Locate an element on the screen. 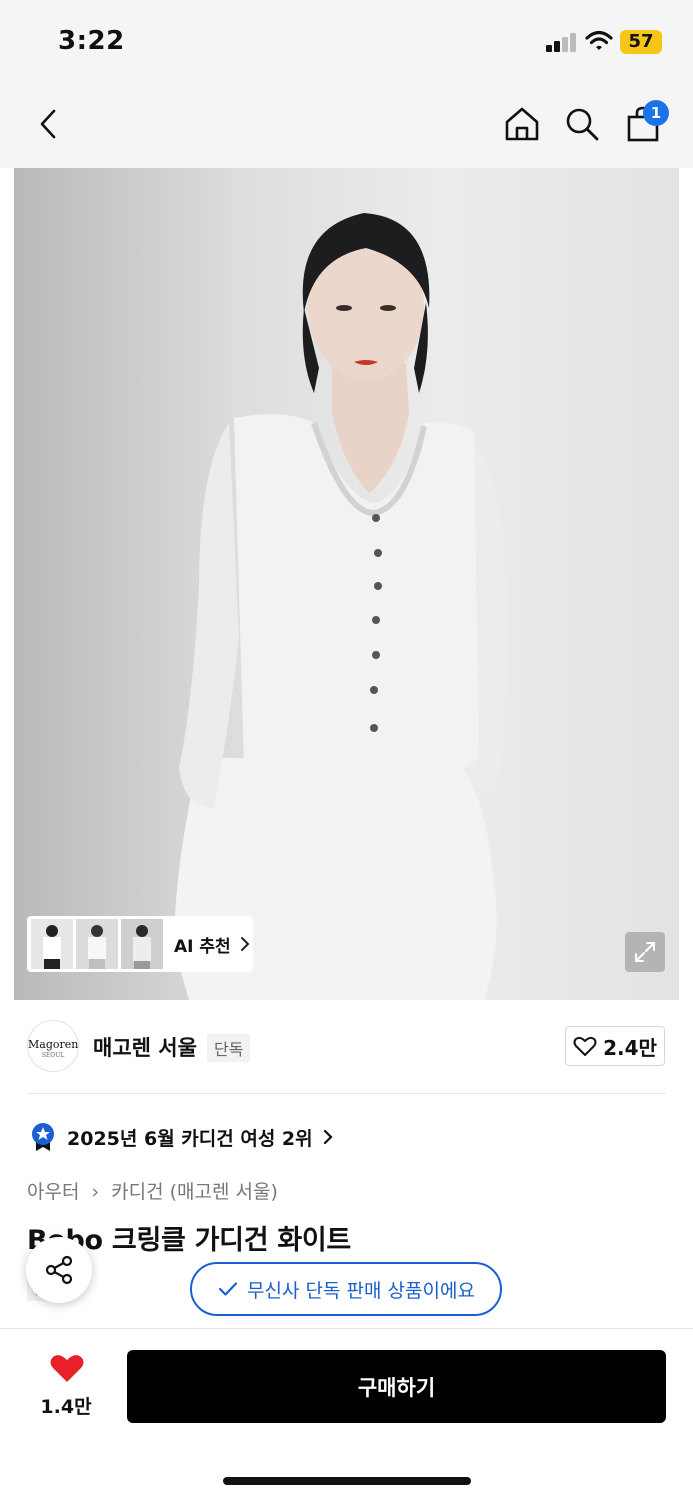 This screenshot has width=693, height=1500. search-button is located at coordinates (582, 124).